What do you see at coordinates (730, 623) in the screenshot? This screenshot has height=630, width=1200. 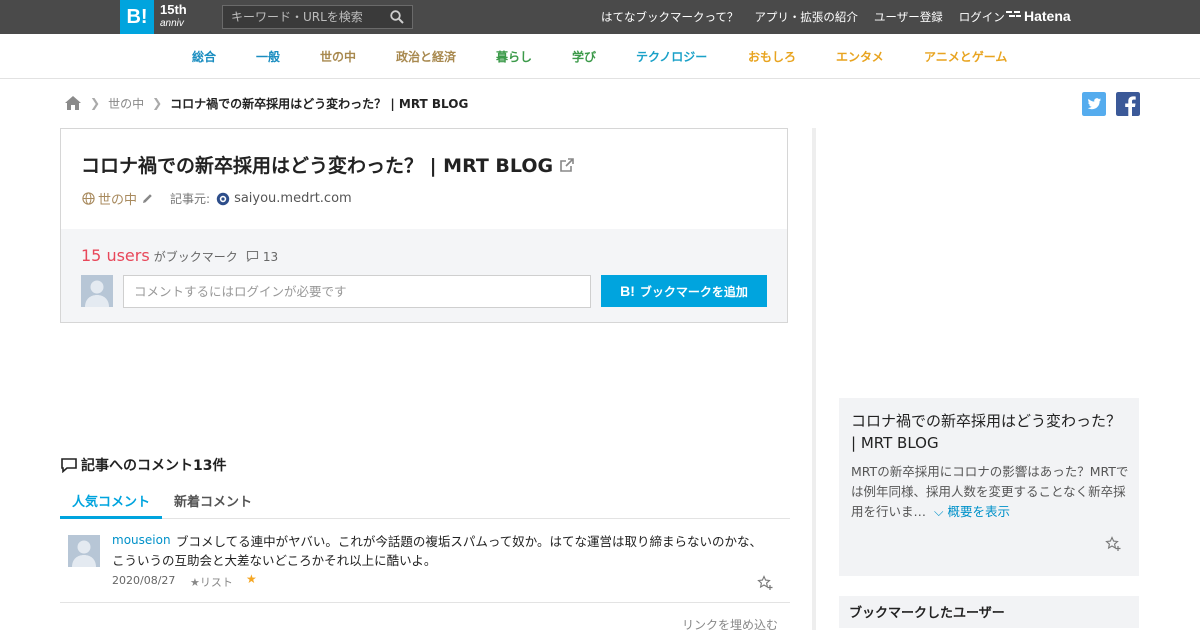 I see `embed-link: リンクを埋め込む` at bounding box center [730, 623].